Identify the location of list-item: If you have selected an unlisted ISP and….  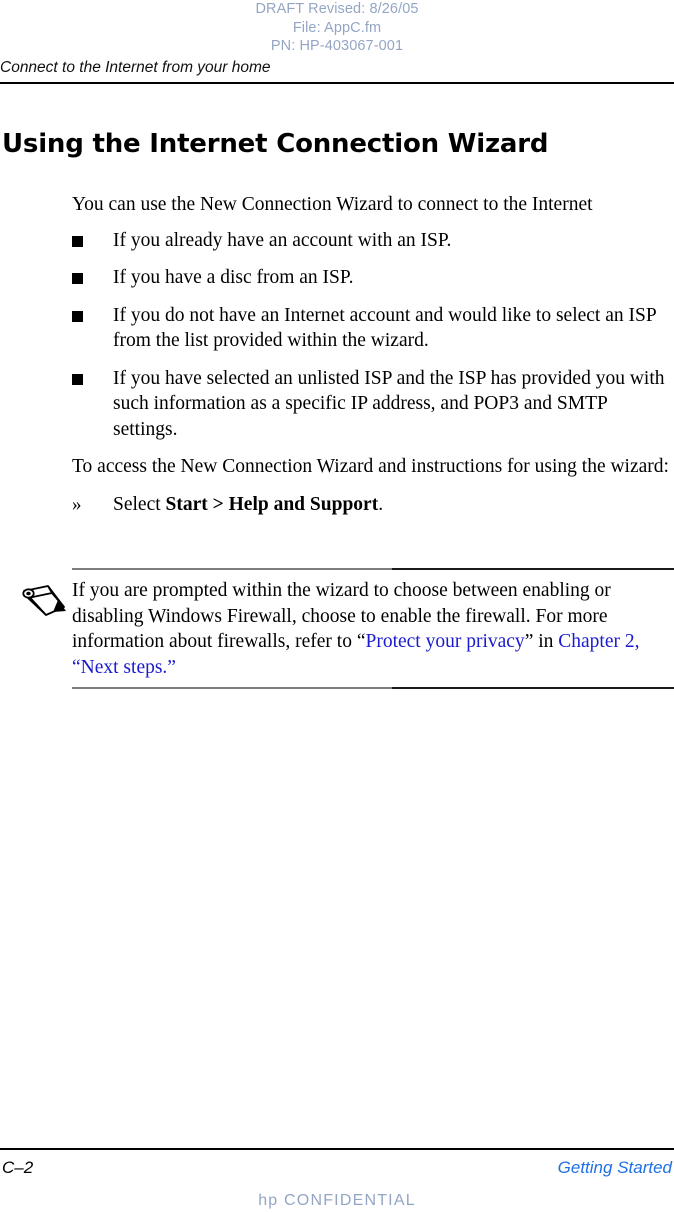
(373, 404).